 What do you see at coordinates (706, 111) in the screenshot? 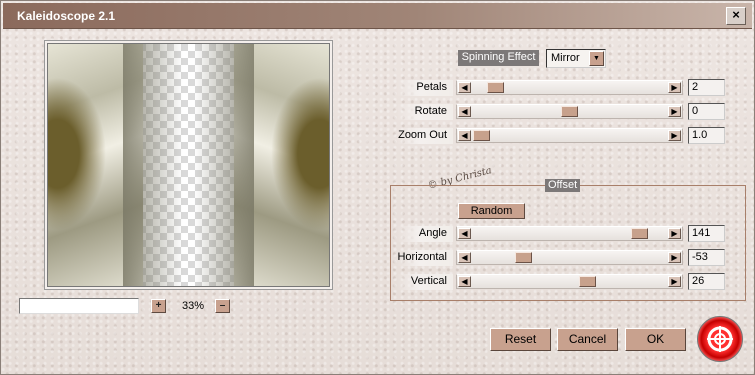
I see `rotate-value: 0` at bounding box center [706, 111].